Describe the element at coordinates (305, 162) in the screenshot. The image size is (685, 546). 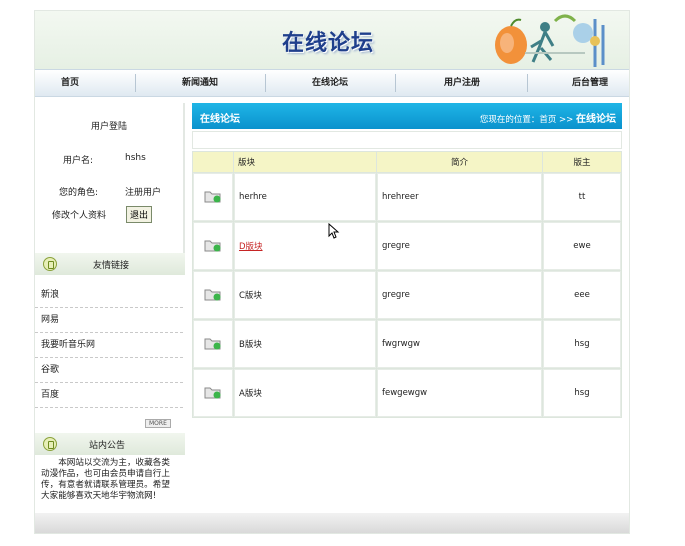
I see `header-board: 版块` at that location.